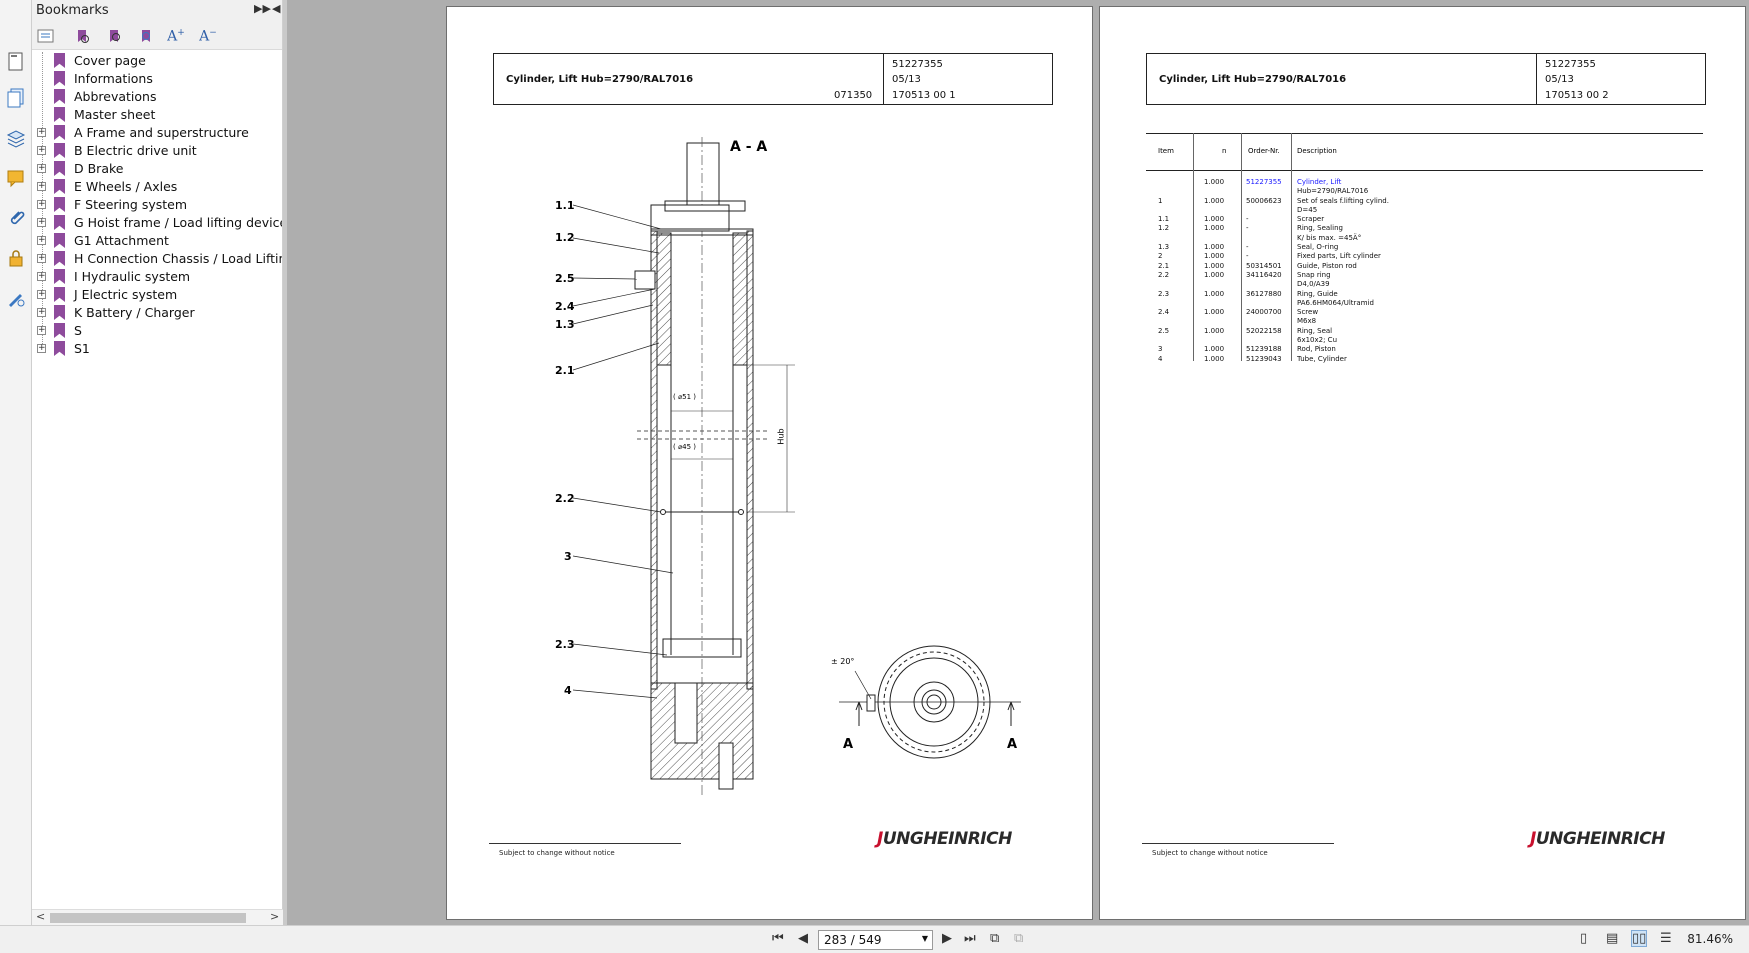 This screenshot has height=953, width=1749. Describe the element at coordinates (778, 938) in the screenshot. I see `first-page-icon: ⏮` at that location.